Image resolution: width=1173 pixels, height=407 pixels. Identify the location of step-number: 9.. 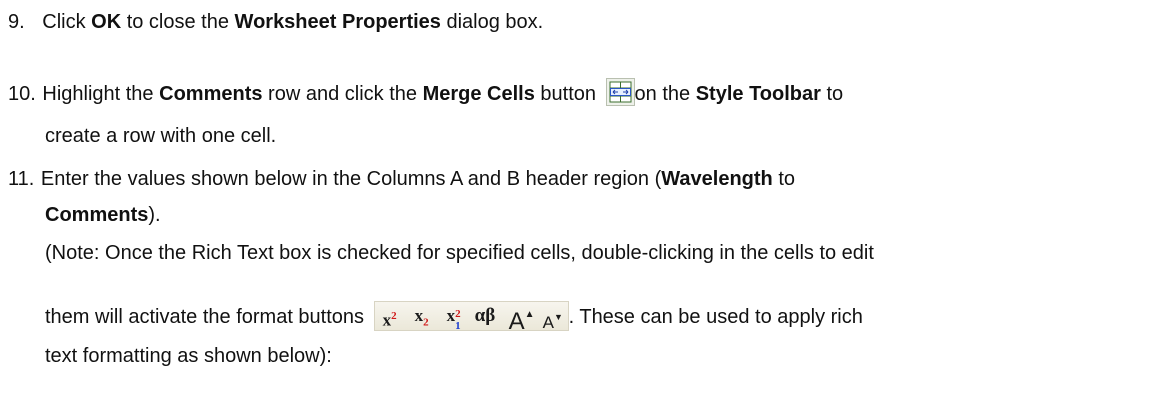
(16, 22).